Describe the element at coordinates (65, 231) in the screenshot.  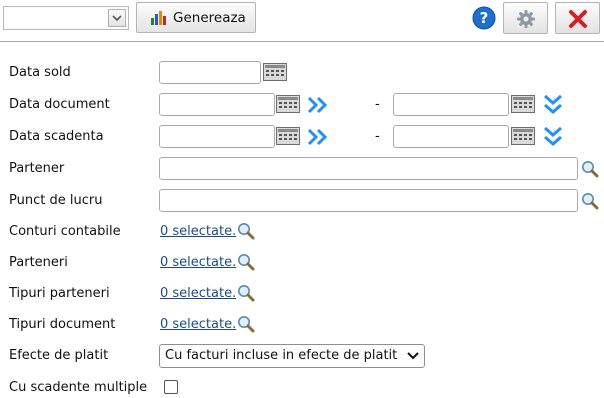
I see `conturi-contabile-label: Conturi contabile` at that location.